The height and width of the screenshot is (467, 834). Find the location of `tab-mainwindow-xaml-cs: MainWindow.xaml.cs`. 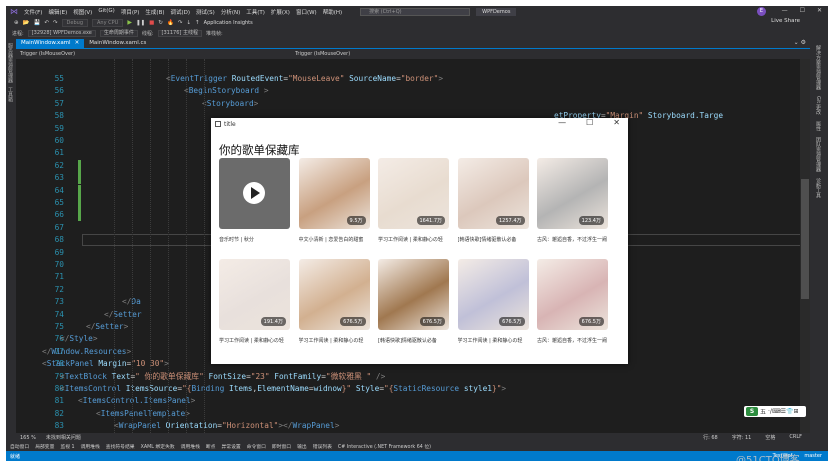

tab-mainwindow-xaml-cs: MainWindow.xaml.cs is located at coordinates (117, 43).